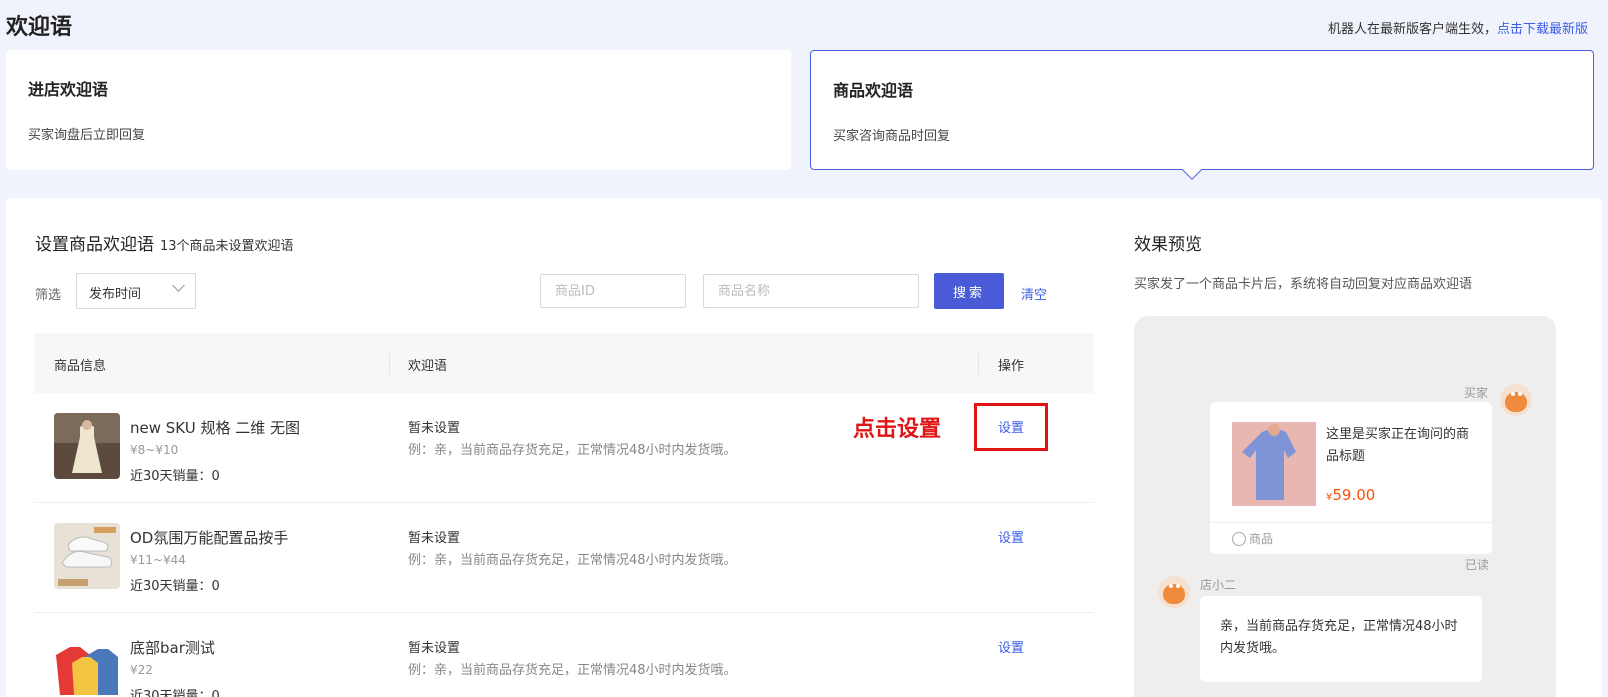  Describe the element at coordinates (1516, 400) in the screenshot. I see `buyer-avatar` at that location.